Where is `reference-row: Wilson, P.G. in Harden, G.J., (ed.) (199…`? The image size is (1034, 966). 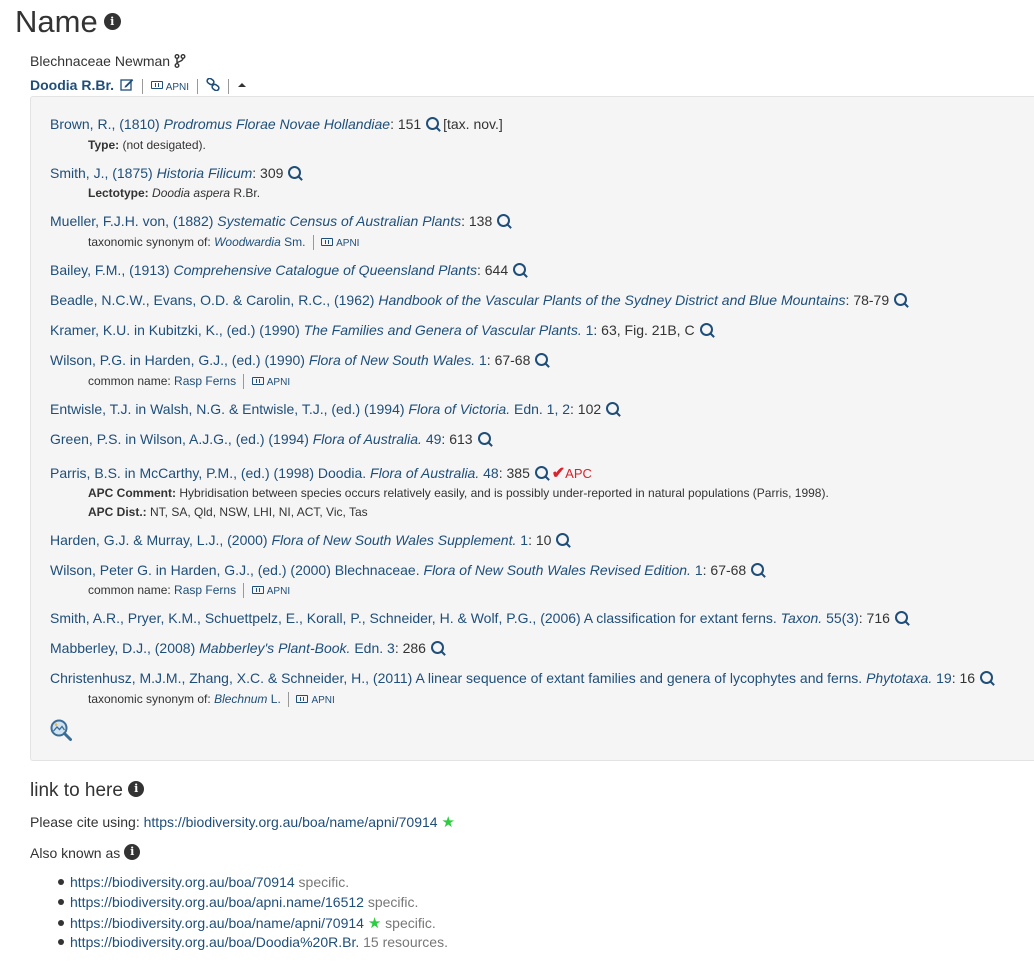
reference-row: Wilson, P.G. in Harden, G.J., (ed.) (199… is located at coordinates (299, 360).